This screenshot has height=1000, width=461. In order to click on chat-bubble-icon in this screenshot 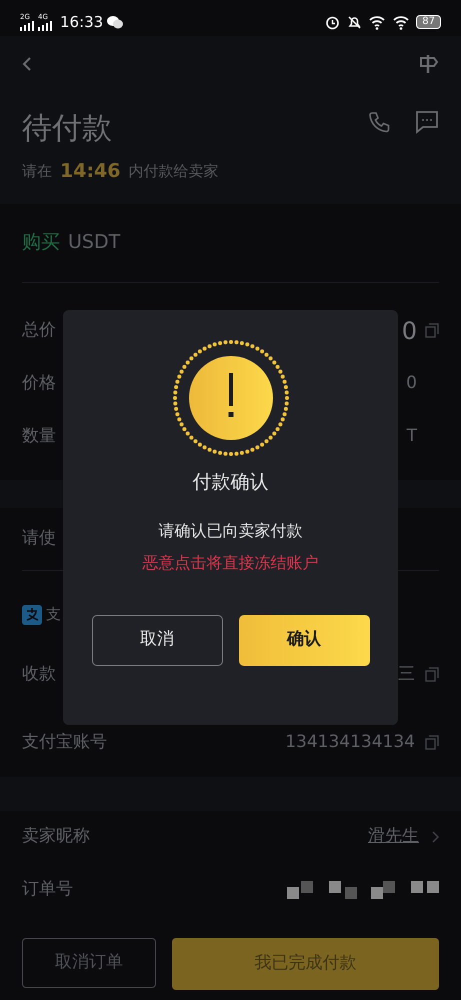, I will do `click(427, 122)`.